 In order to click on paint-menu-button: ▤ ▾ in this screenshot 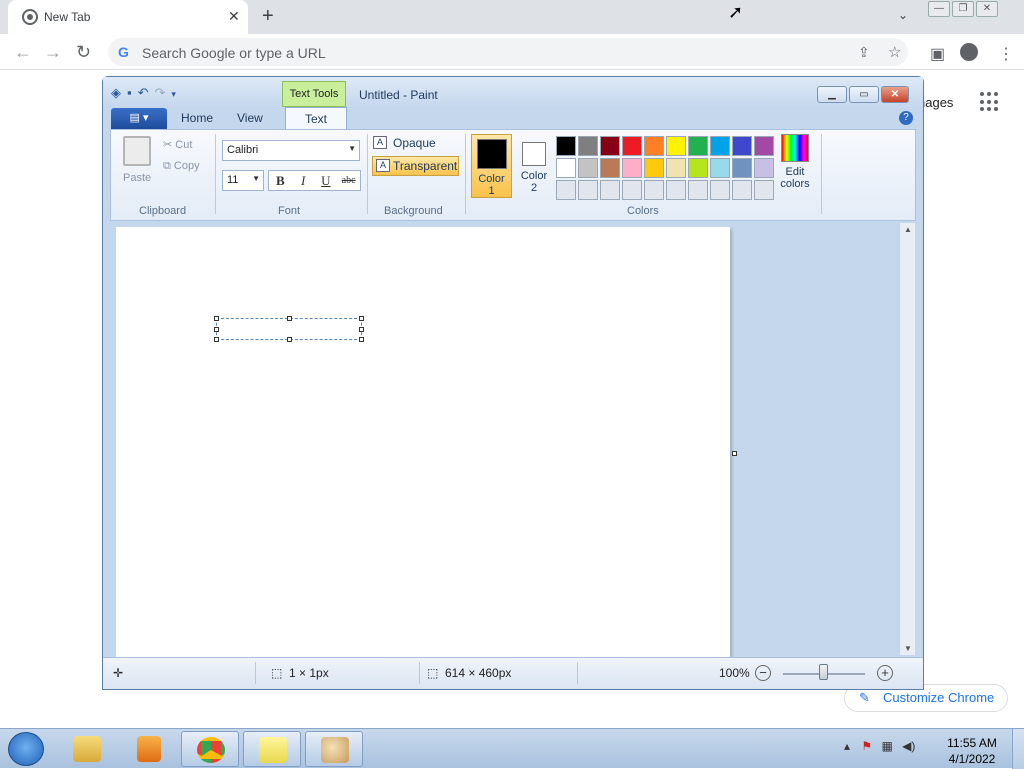, I will do `click(139, 118)`.